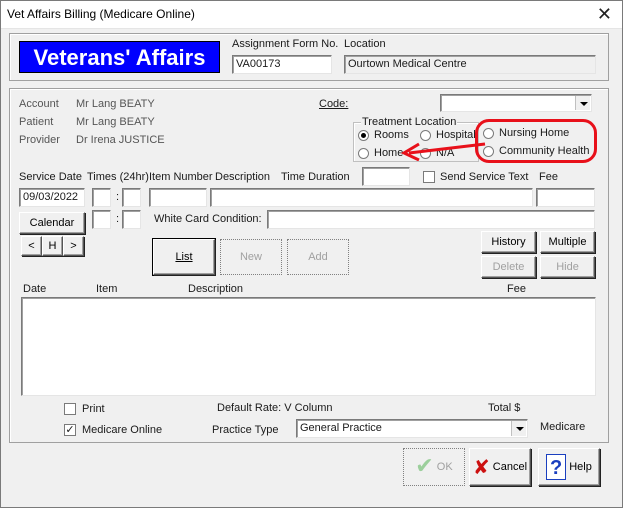 The width and height of the screenshot is (623, 508). What do you see at coordinates (444, 467) in the screenshot?
I see `ok-label: OK` at bounding box center [444, 467].